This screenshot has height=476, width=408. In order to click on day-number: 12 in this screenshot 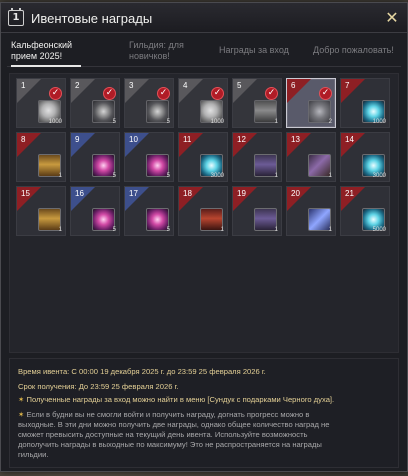, I will do `click(241, 139)`.